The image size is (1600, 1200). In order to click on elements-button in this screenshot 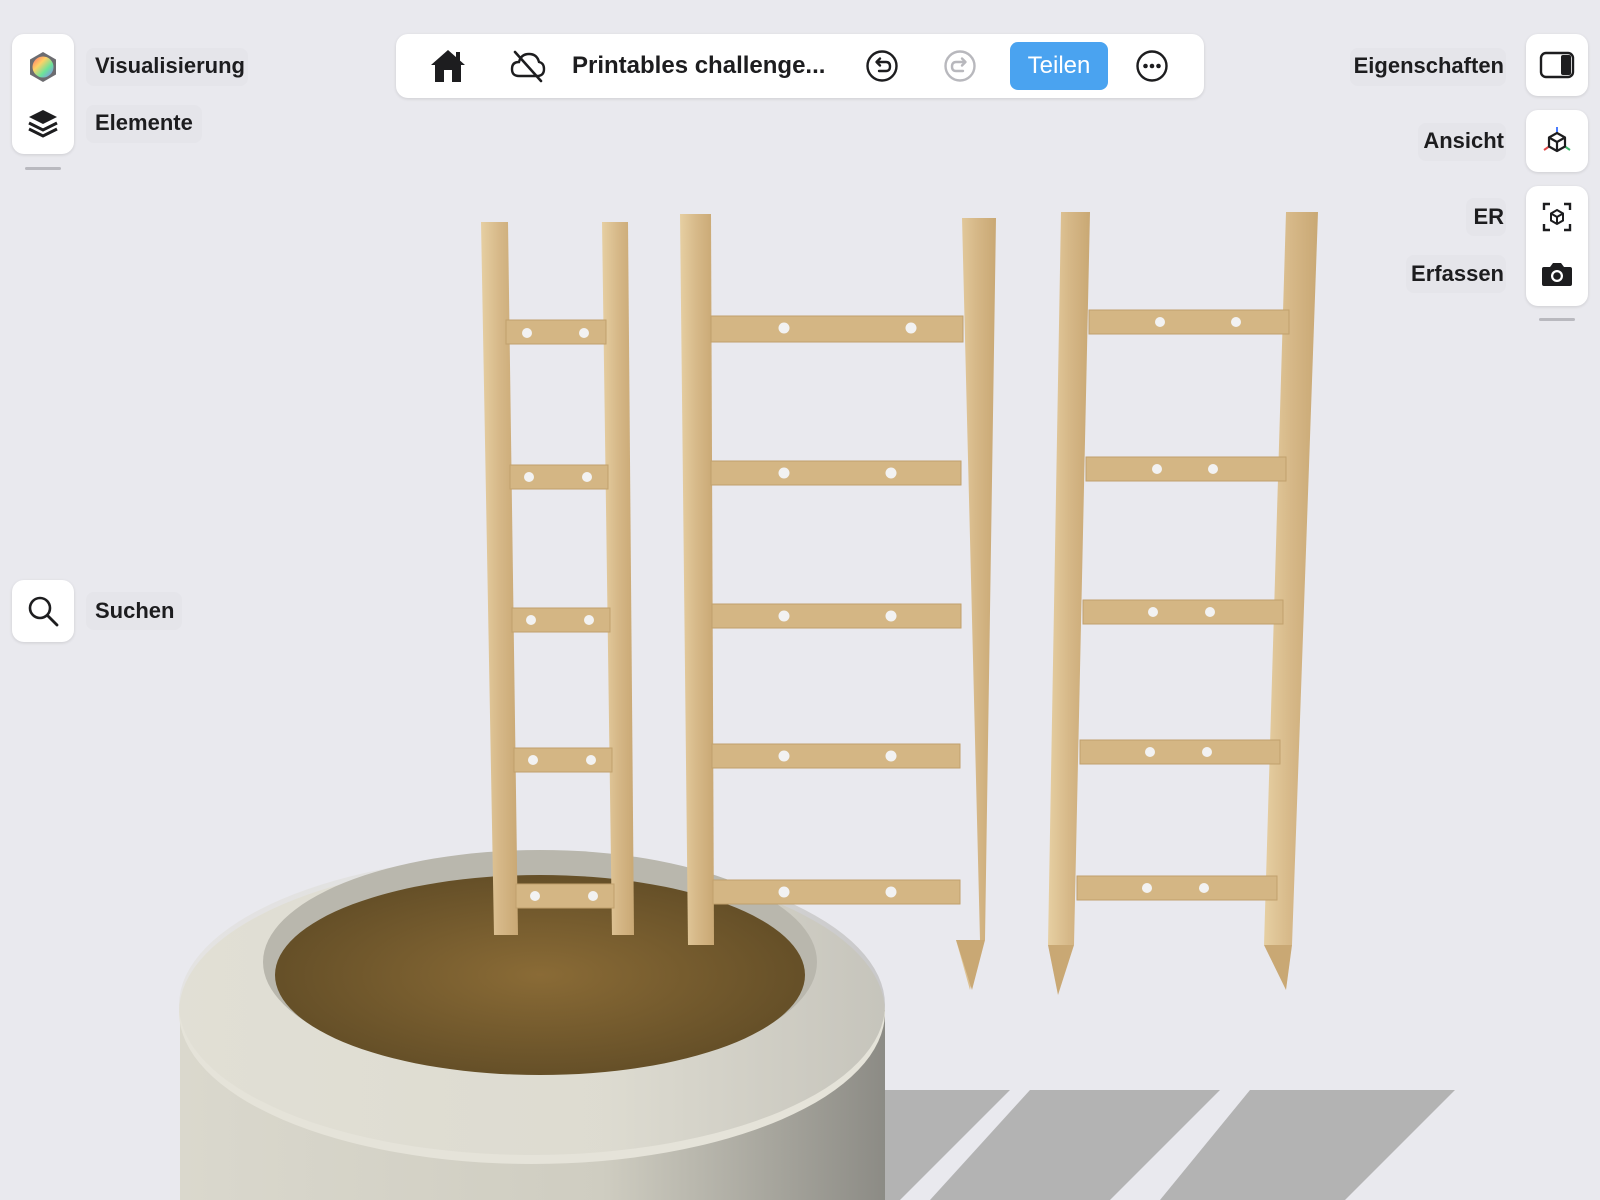, I will do `click(43, 123)`.